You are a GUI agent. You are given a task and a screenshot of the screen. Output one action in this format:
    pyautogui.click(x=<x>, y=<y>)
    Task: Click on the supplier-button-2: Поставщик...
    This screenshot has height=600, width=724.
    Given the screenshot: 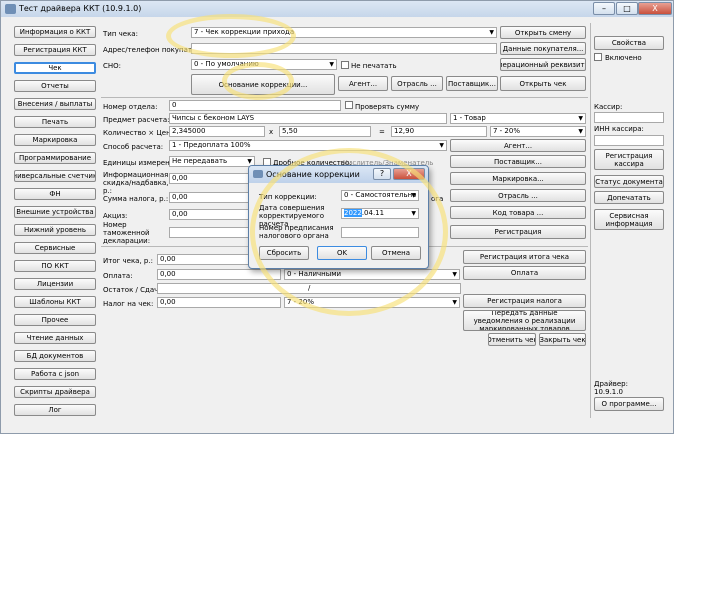 What is the action you would take?
    pyautogui.click(x=518, y=161)
    